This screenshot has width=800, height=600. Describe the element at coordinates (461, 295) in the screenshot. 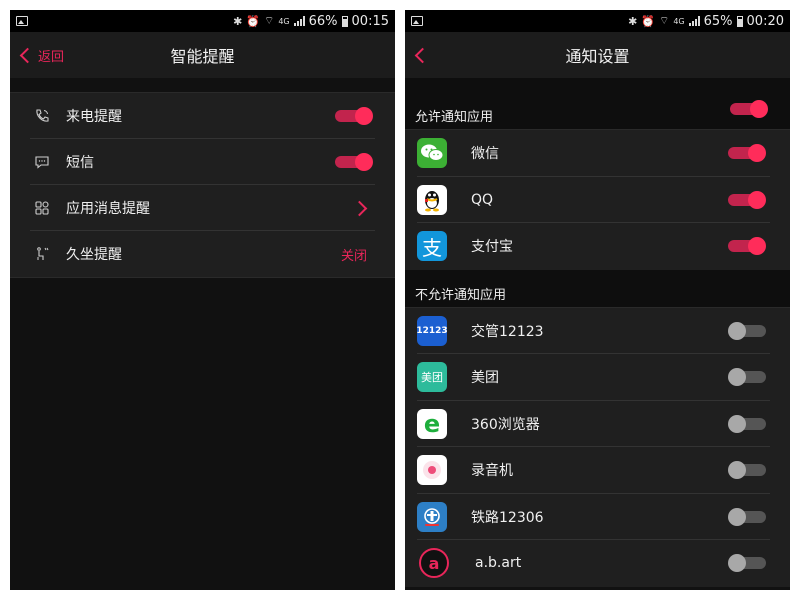

I see `blocked-section-title: 不允许通知应用` at that location.